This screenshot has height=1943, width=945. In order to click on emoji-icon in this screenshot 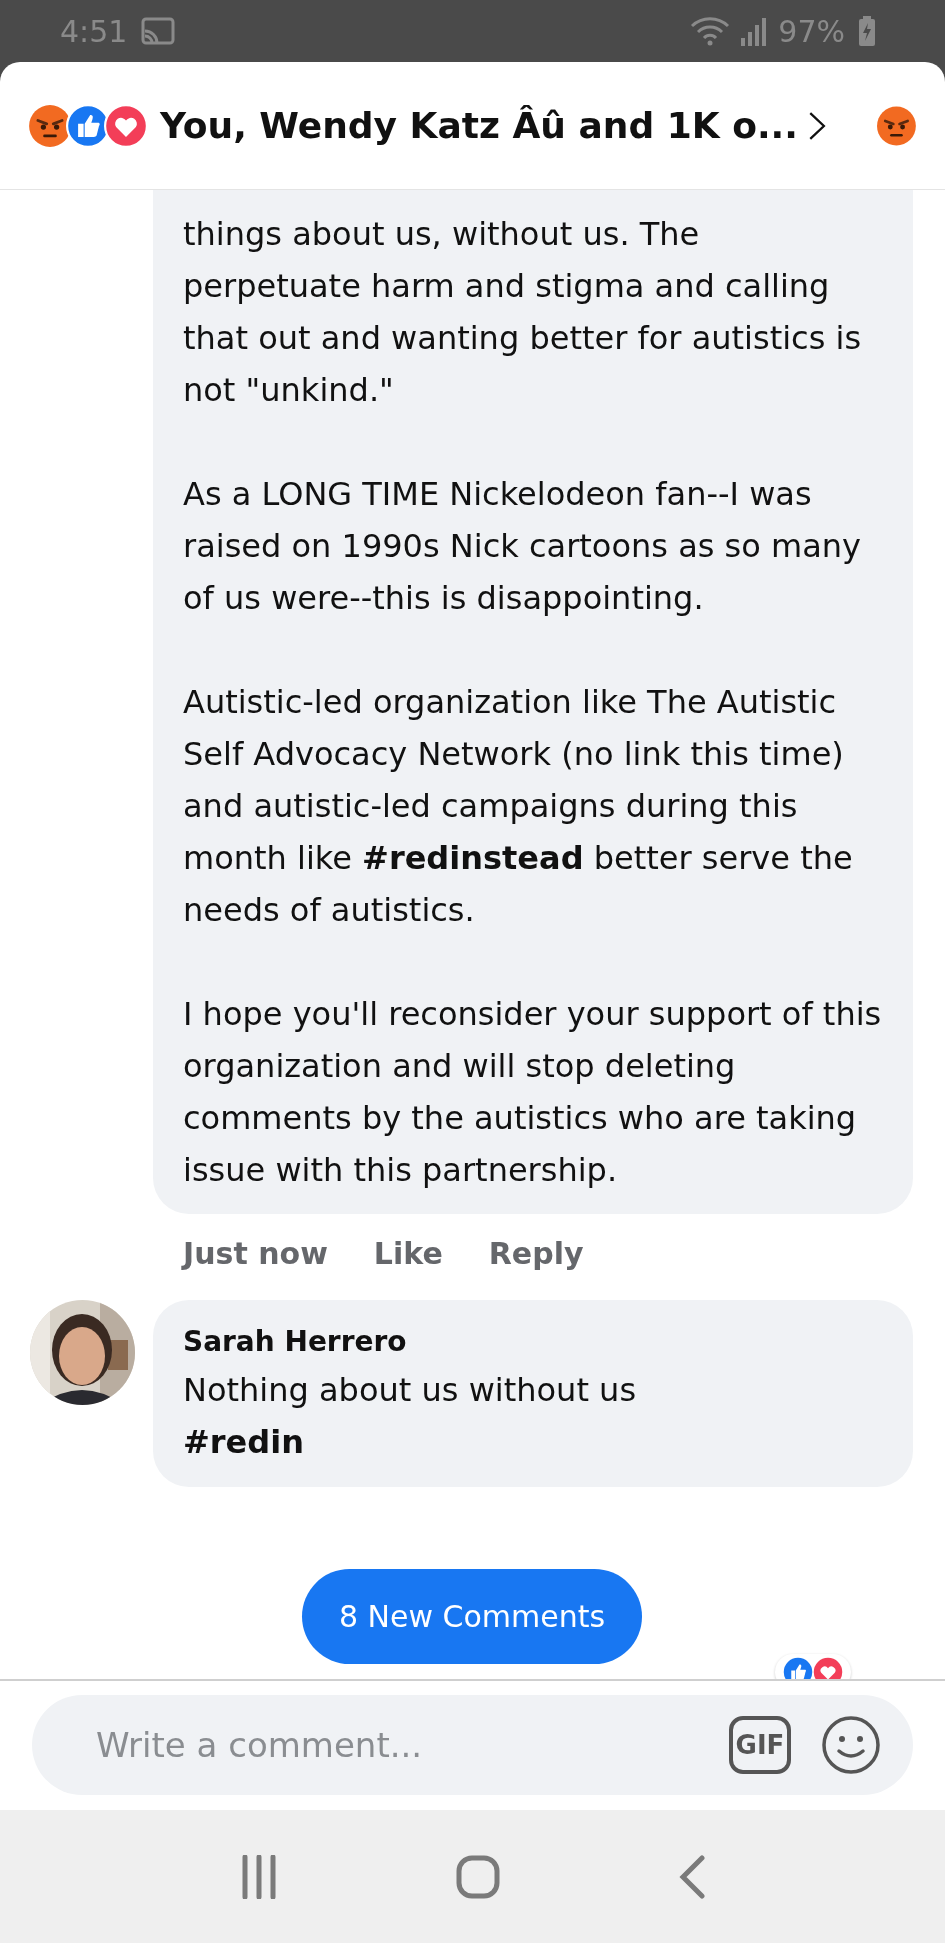, I will do `click(851, 1745)`.